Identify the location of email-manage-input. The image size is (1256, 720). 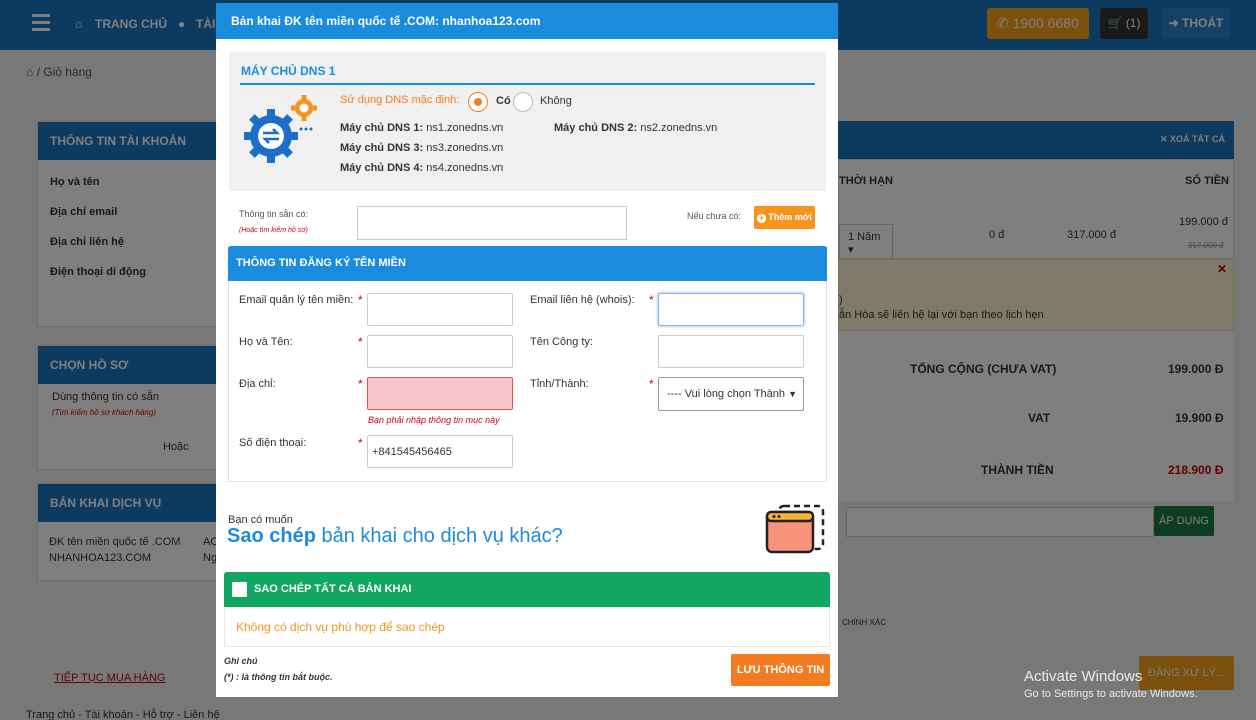
(440, 309).